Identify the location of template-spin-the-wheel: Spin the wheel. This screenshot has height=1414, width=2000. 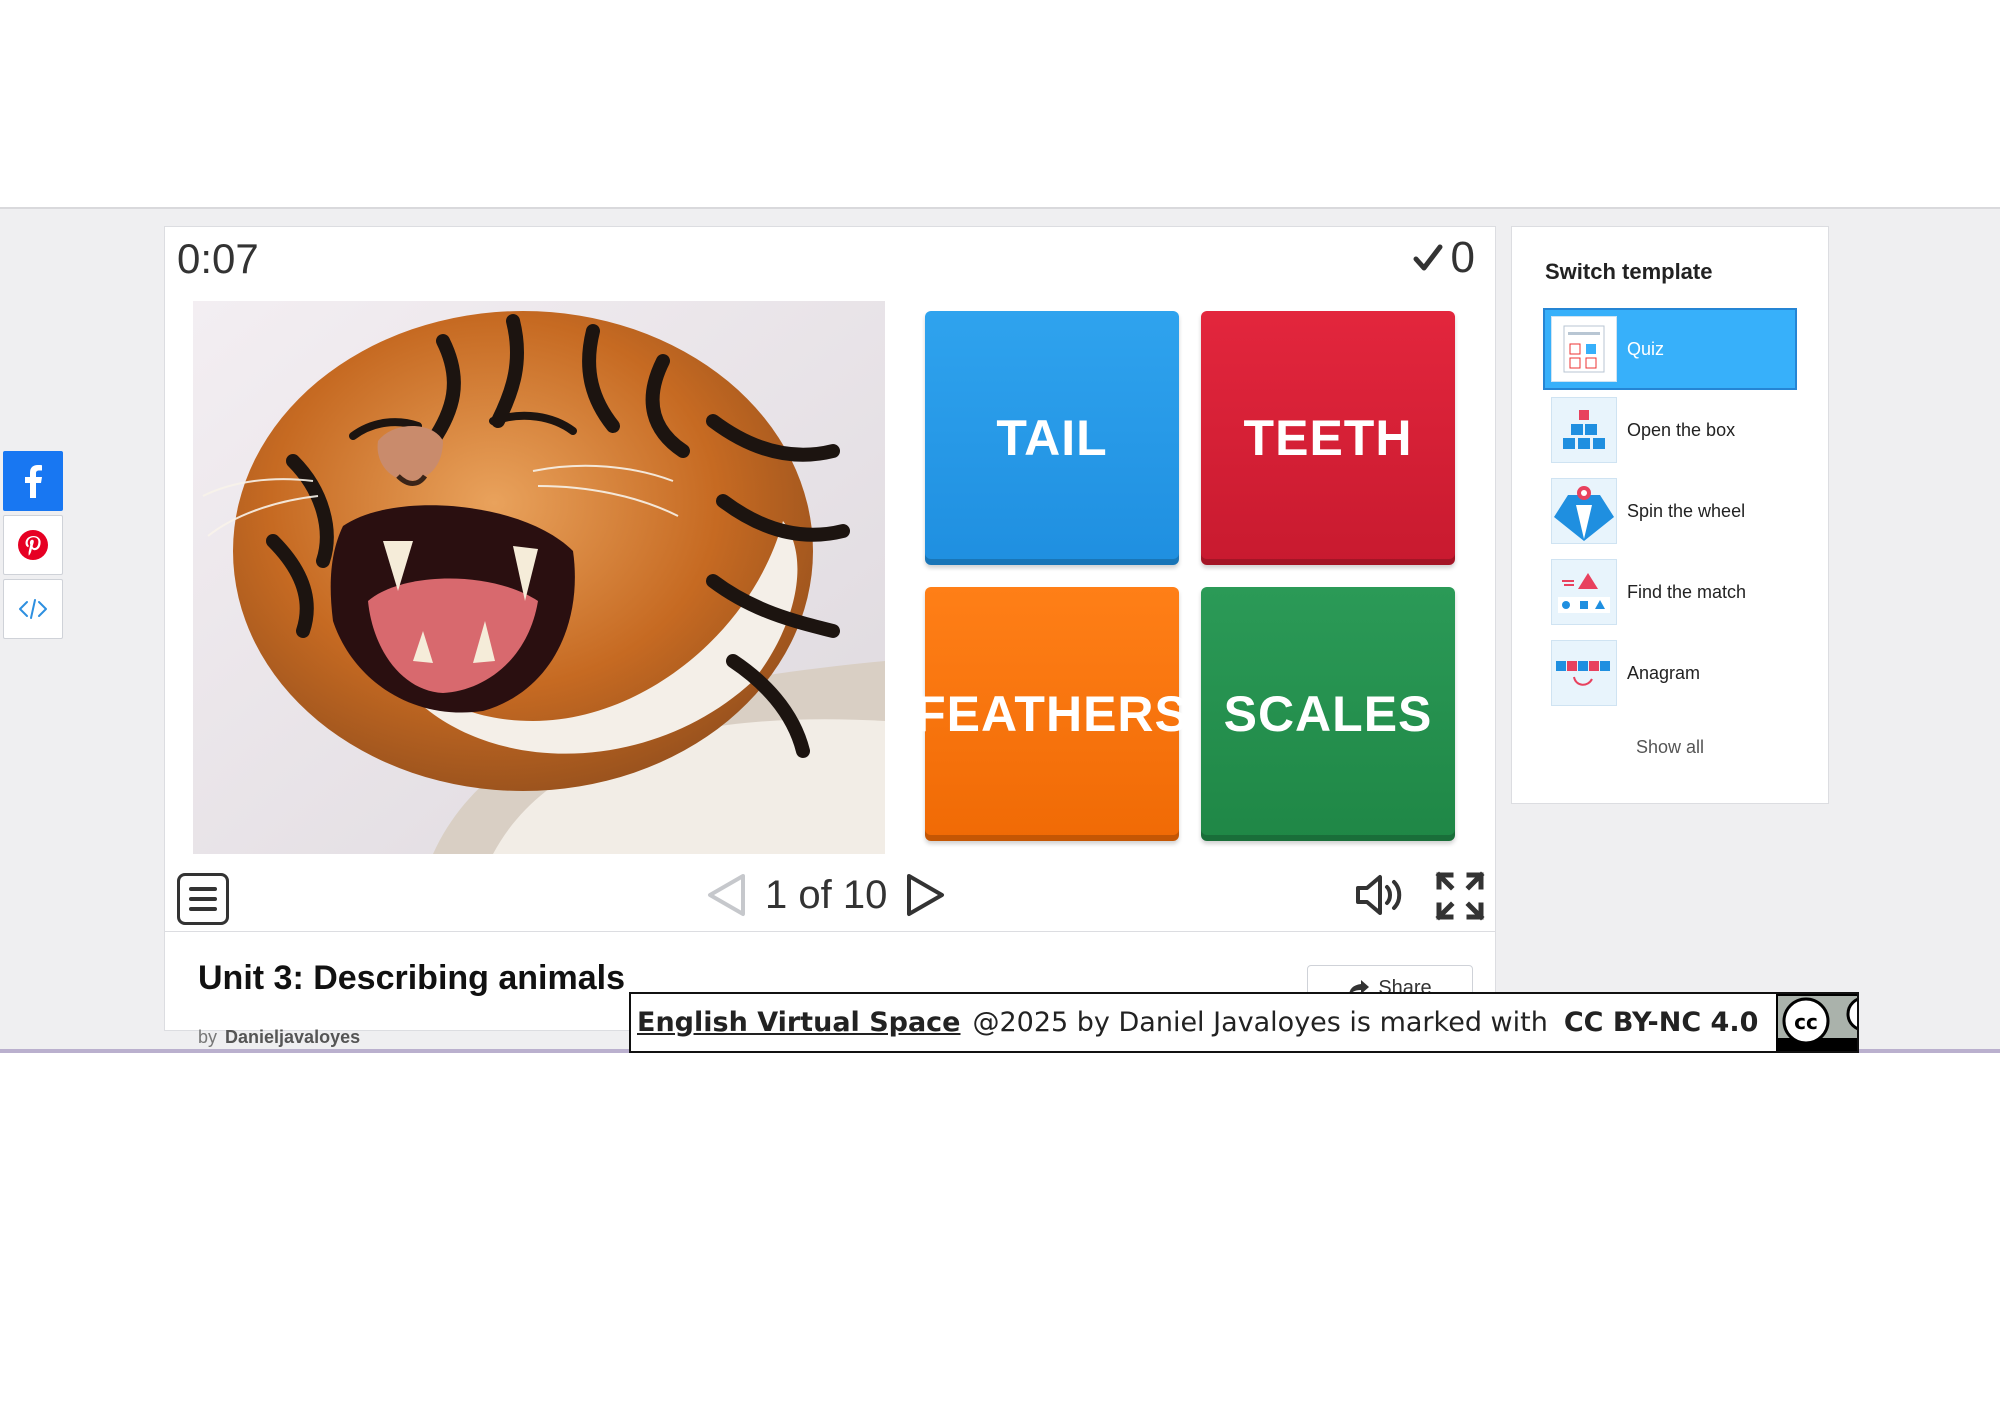
(1670, 511).